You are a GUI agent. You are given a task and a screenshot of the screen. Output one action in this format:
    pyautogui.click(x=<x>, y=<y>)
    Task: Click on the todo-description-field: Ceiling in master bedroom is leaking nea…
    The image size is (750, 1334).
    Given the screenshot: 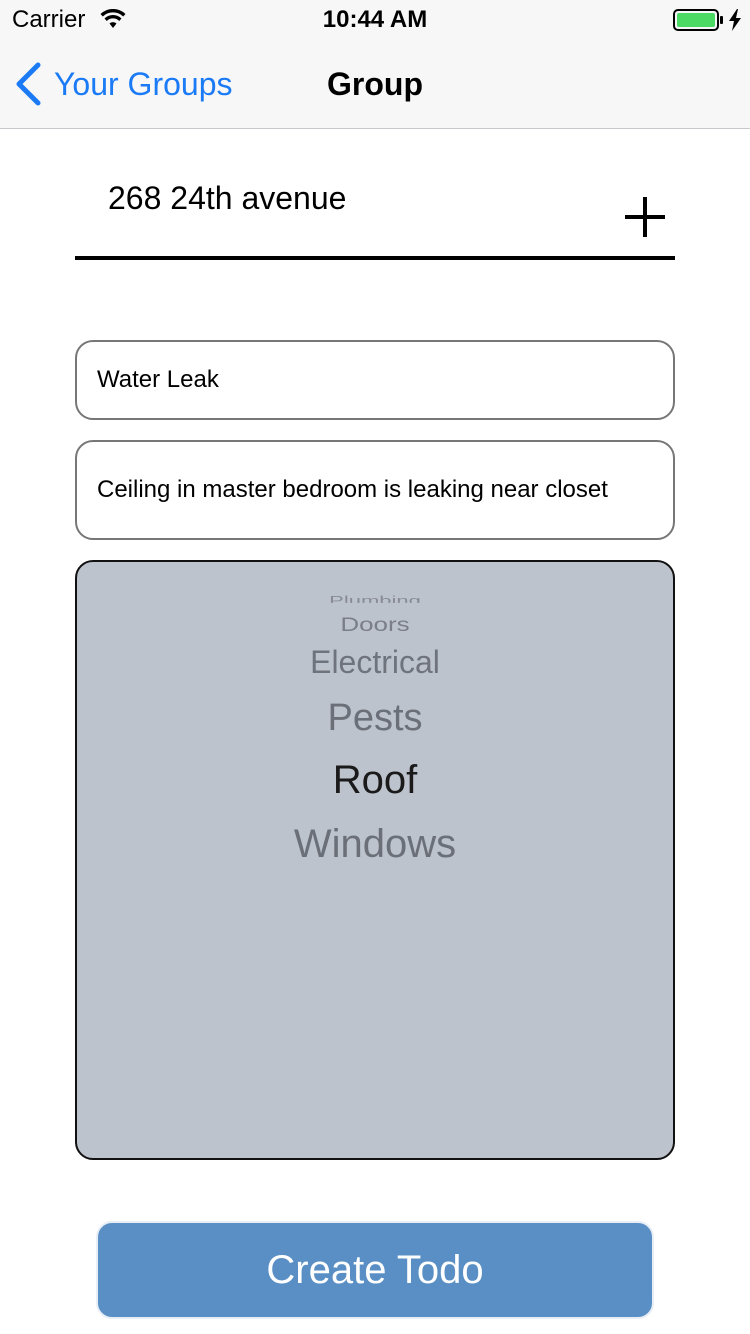 What is the action you would take?
    pyautogui.click(x=375, y=490)
    